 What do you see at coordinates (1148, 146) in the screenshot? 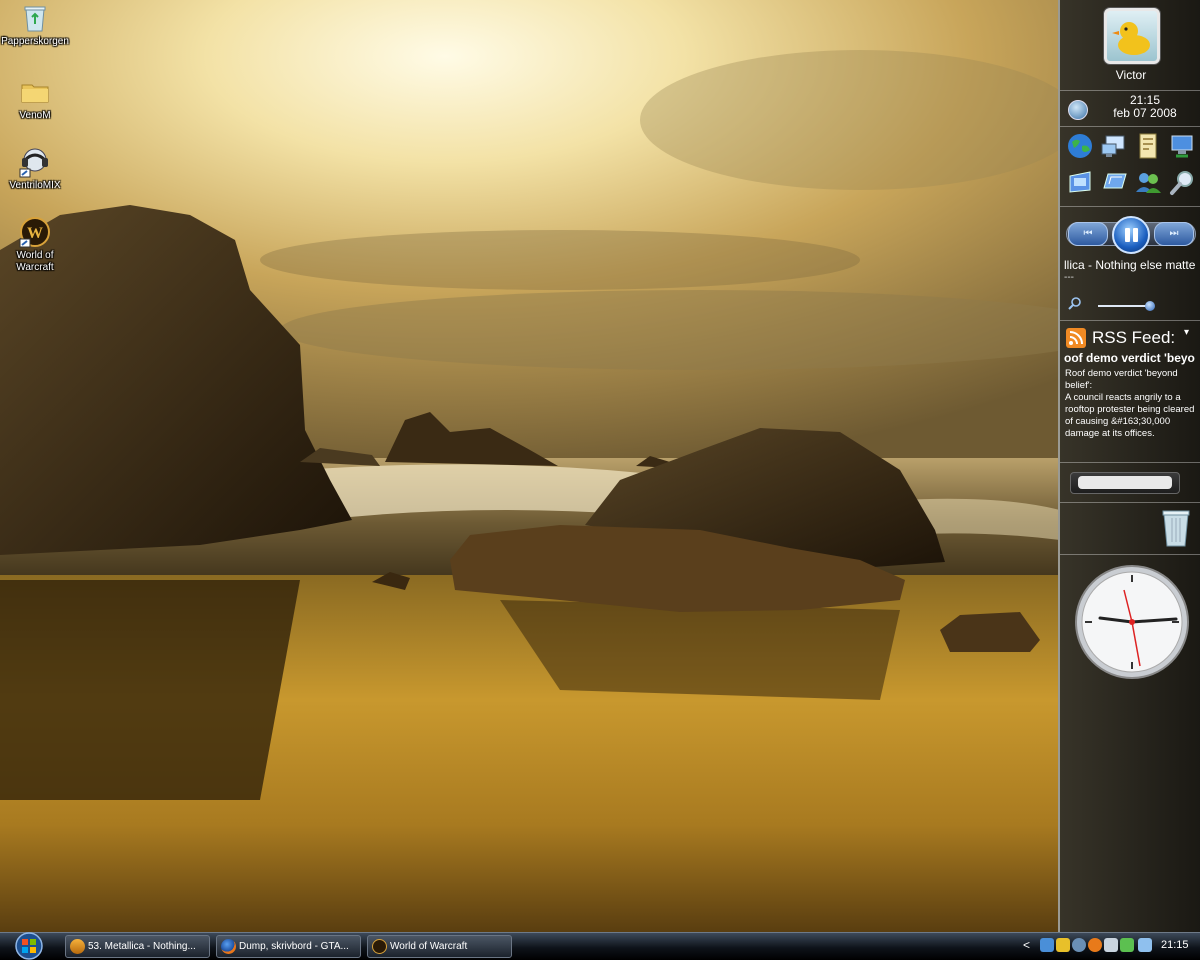
I see `documents-icon` at bounding box center [1148, 146].